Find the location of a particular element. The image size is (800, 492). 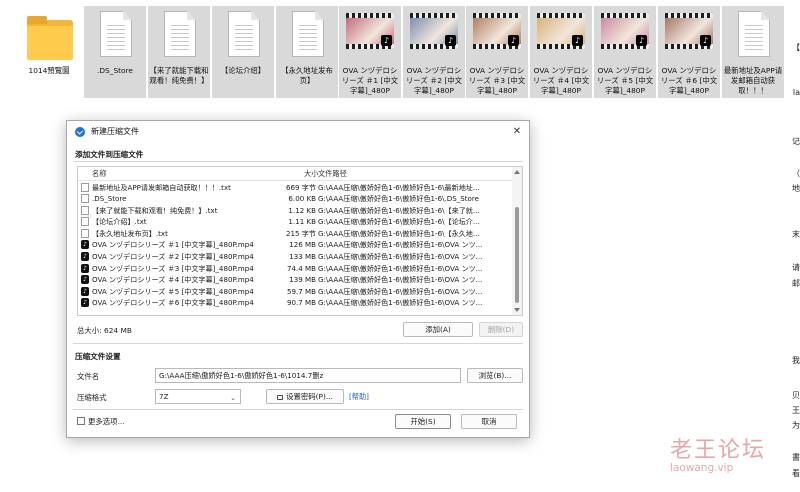

article-fragment: 为 is located at coordinates (796, 425).